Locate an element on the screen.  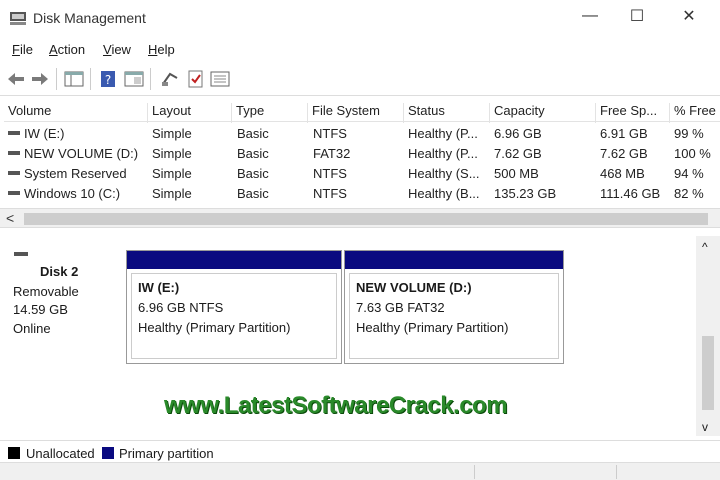
column-header-status: Status is located at coordinates (447, 113).